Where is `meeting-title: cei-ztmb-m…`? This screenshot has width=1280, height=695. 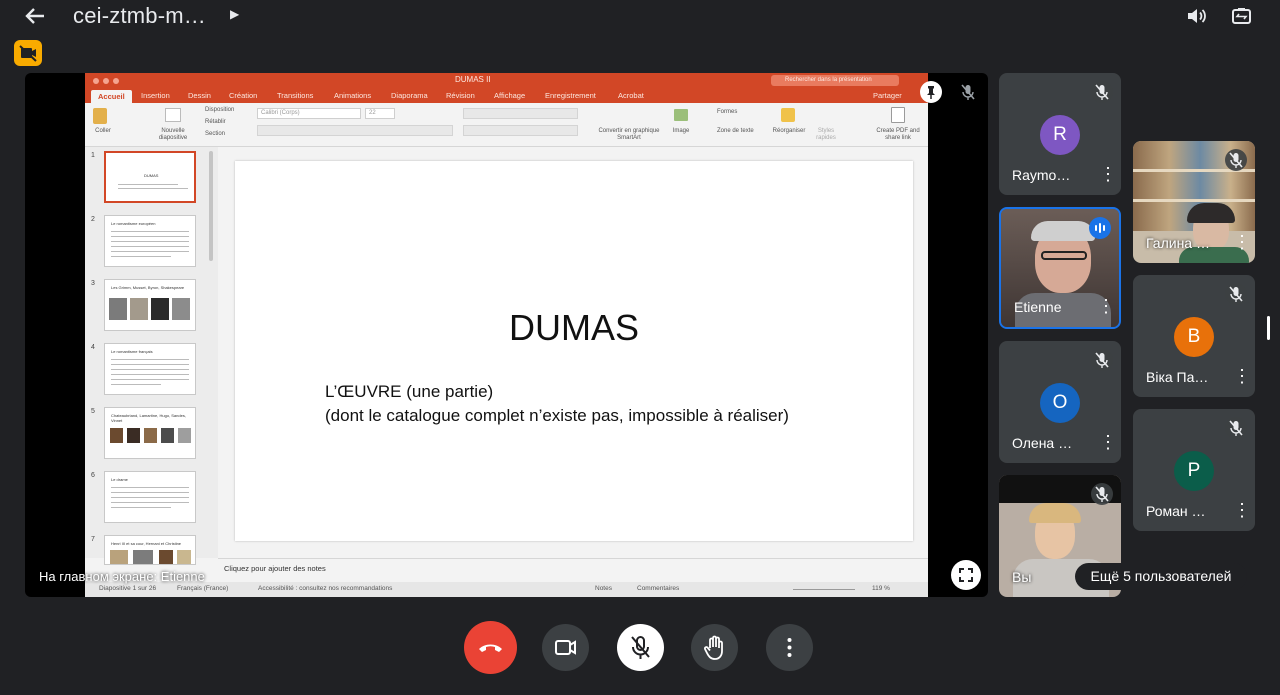 meeting-title: cei-ztmb-m… is located at coordinates (139, 16).